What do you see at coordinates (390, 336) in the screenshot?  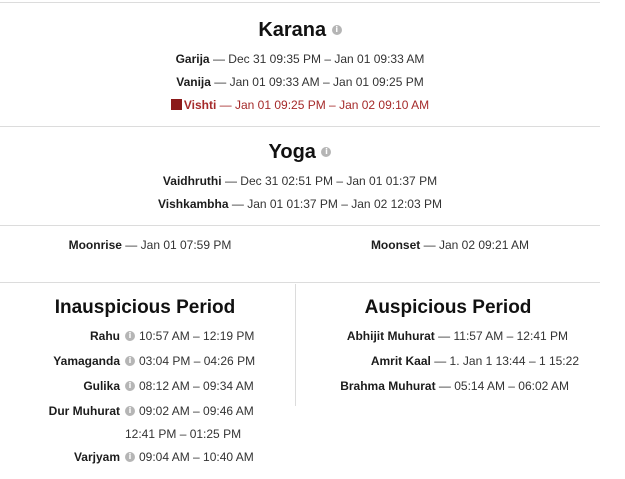 I see `auspicious-label: Abhijit Muhurat` at bounding box center [390, 336].